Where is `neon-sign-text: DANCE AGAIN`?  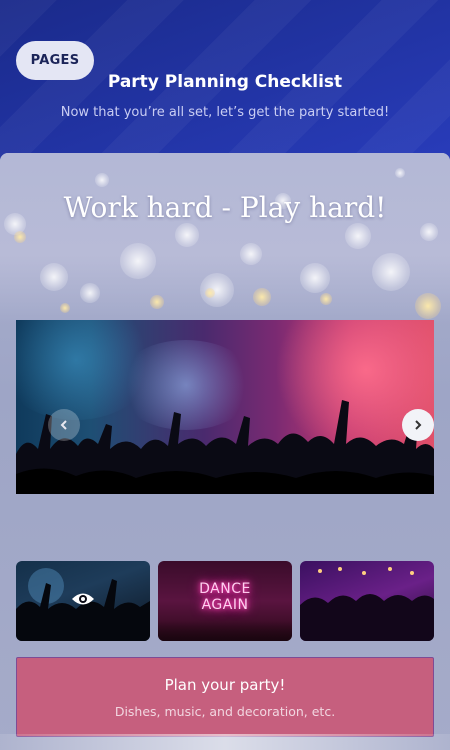 neon-sign-text: DANCE AGAIN is located at coordinates (225, 597).